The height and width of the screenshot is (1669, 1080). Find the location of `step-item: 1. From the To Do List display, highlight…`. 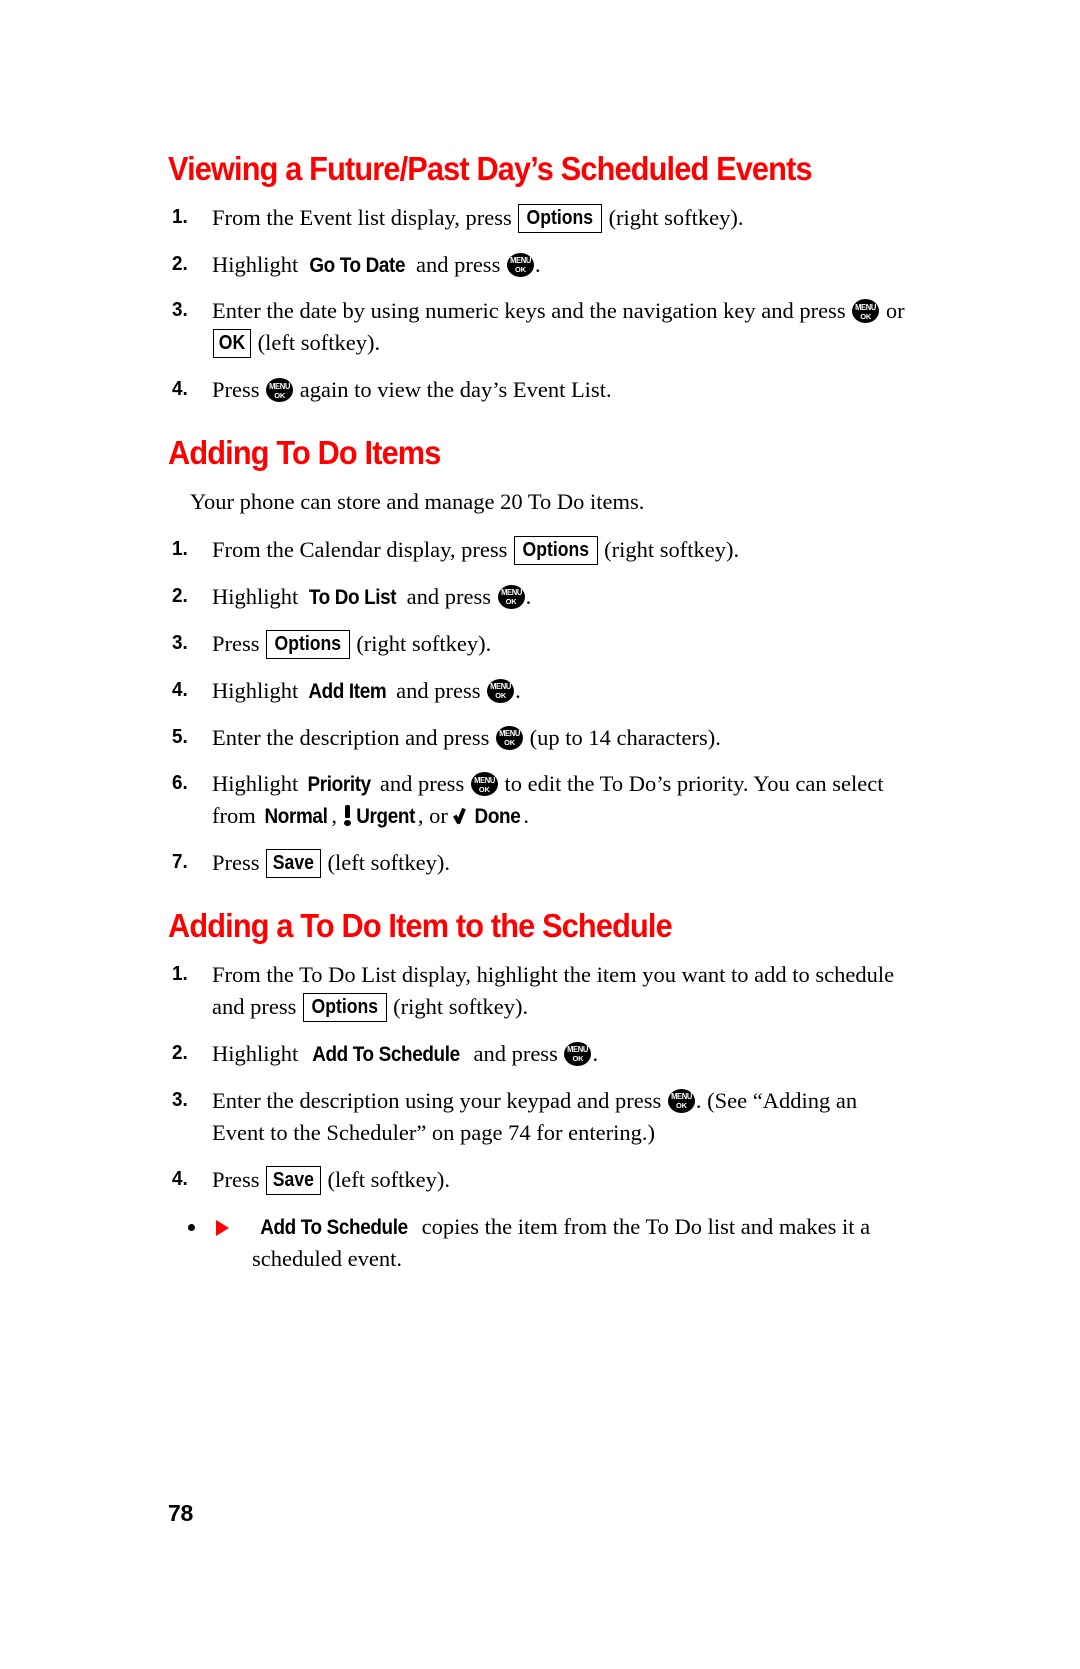

step-item: 1. From the To Do List display, highlight… is located at coordinates (538, 991).